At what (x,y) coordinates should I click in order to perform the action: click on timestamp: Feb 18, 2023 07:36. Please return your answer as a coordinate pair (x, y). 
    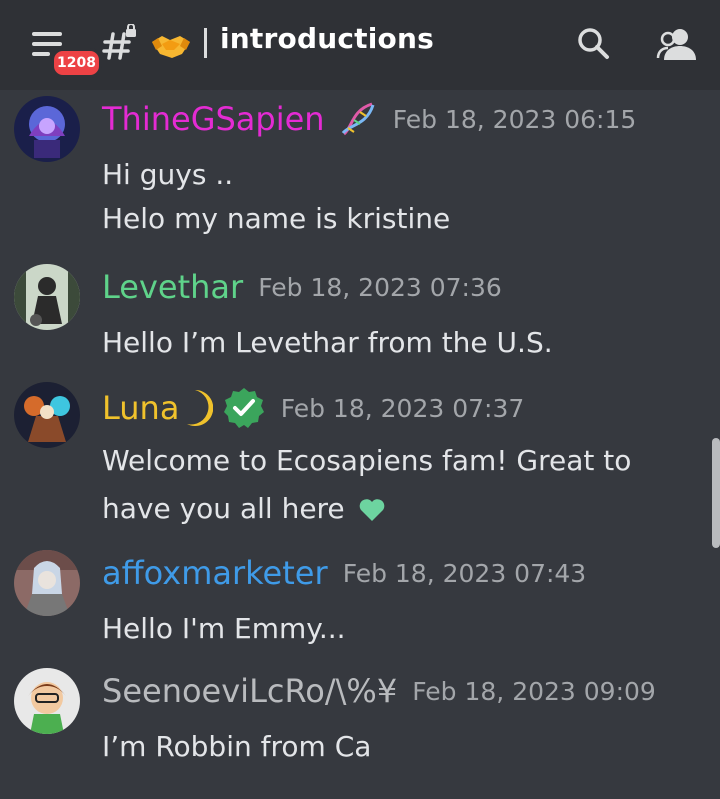
    Looking at the image, I should click on (380, 287).